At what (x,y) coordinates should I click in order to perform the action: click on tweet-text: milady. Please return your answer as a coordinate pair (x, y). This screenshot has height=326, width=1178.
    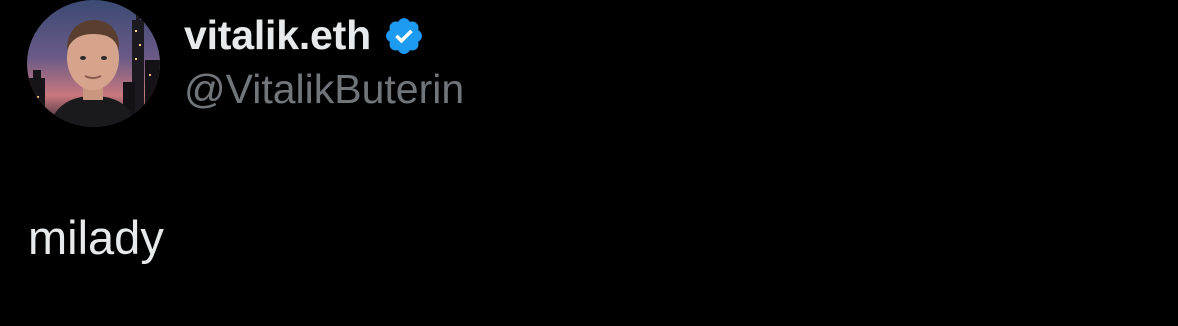
    Looking at the image, I should click on (96, 237).